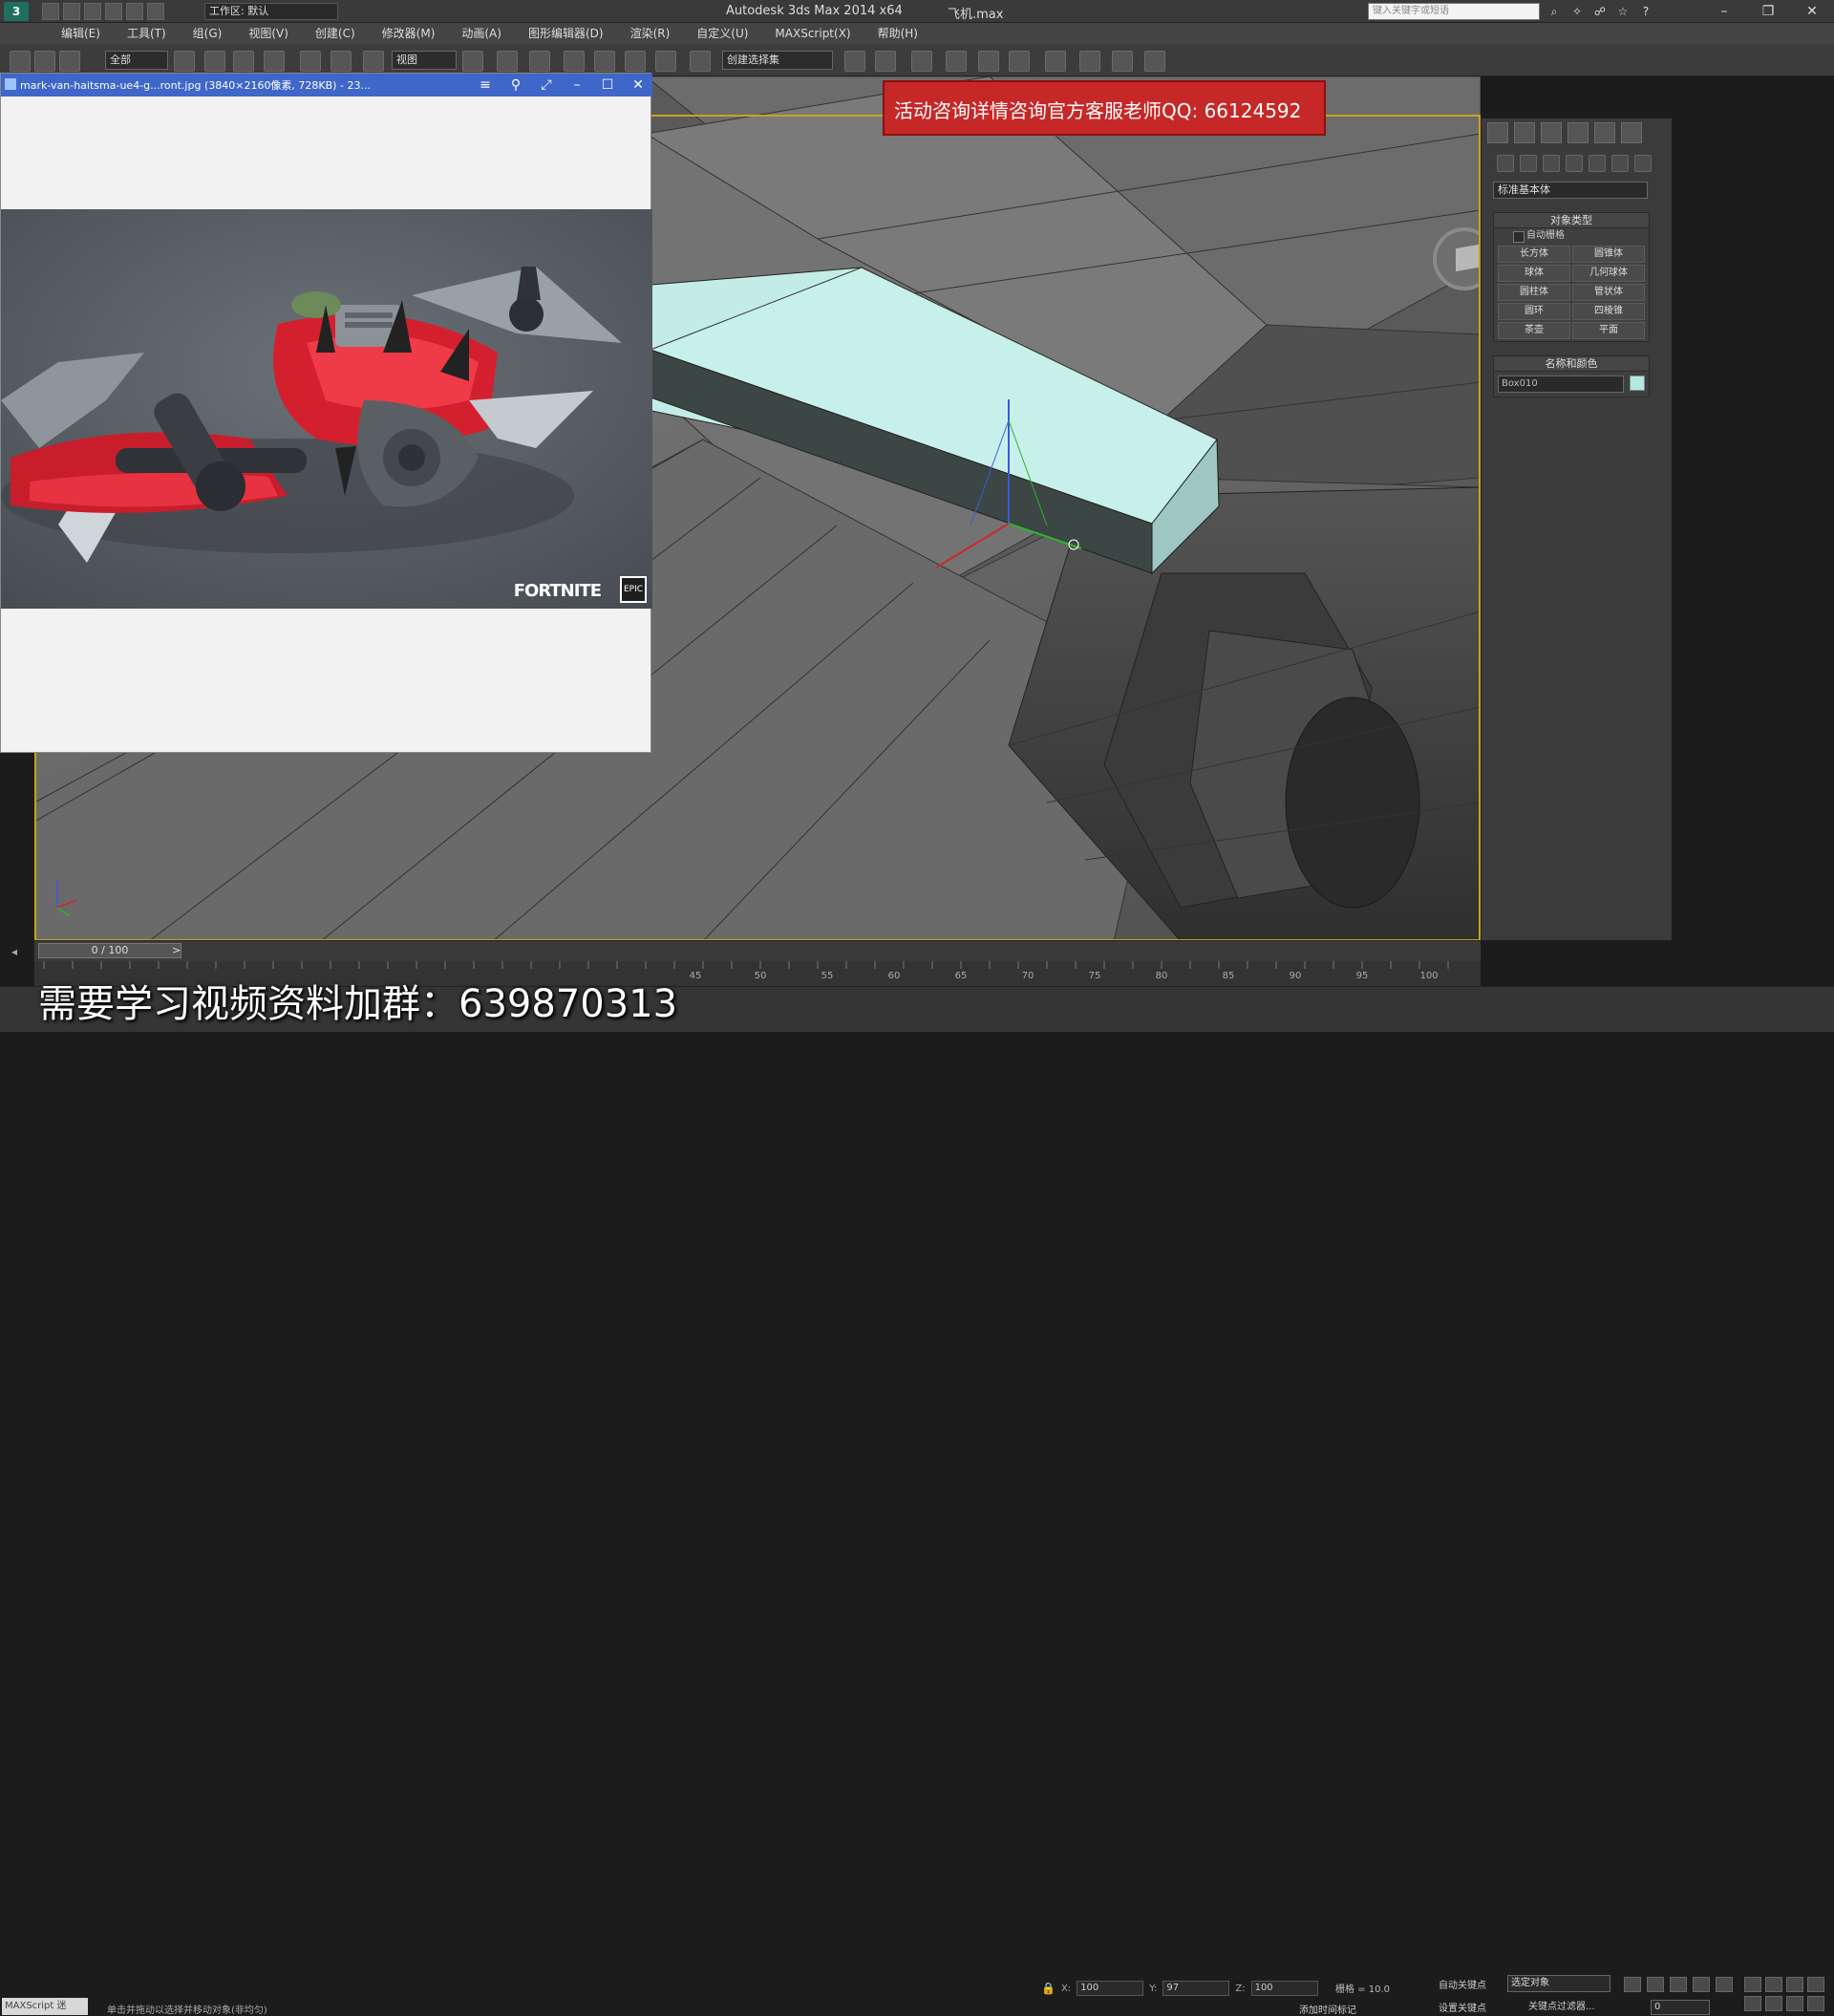  I want to click on pivot-center-icon, so click(473, 62).